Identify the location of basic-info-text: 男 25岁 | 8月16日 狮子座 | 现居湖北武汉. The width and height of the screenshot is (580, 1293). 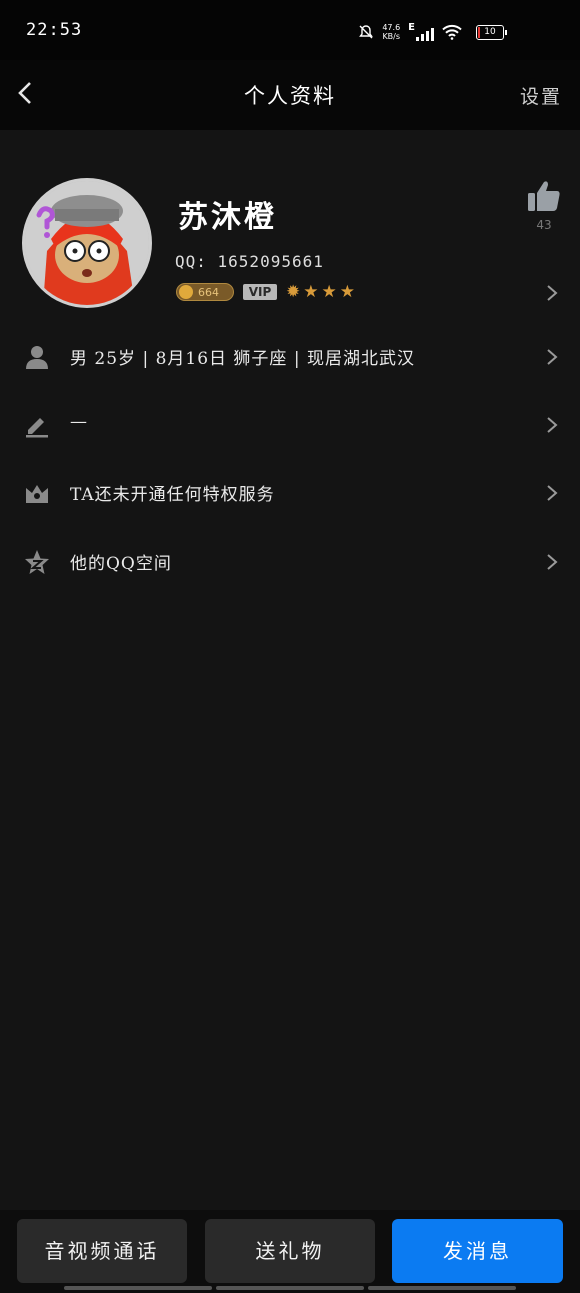
(242, 359).